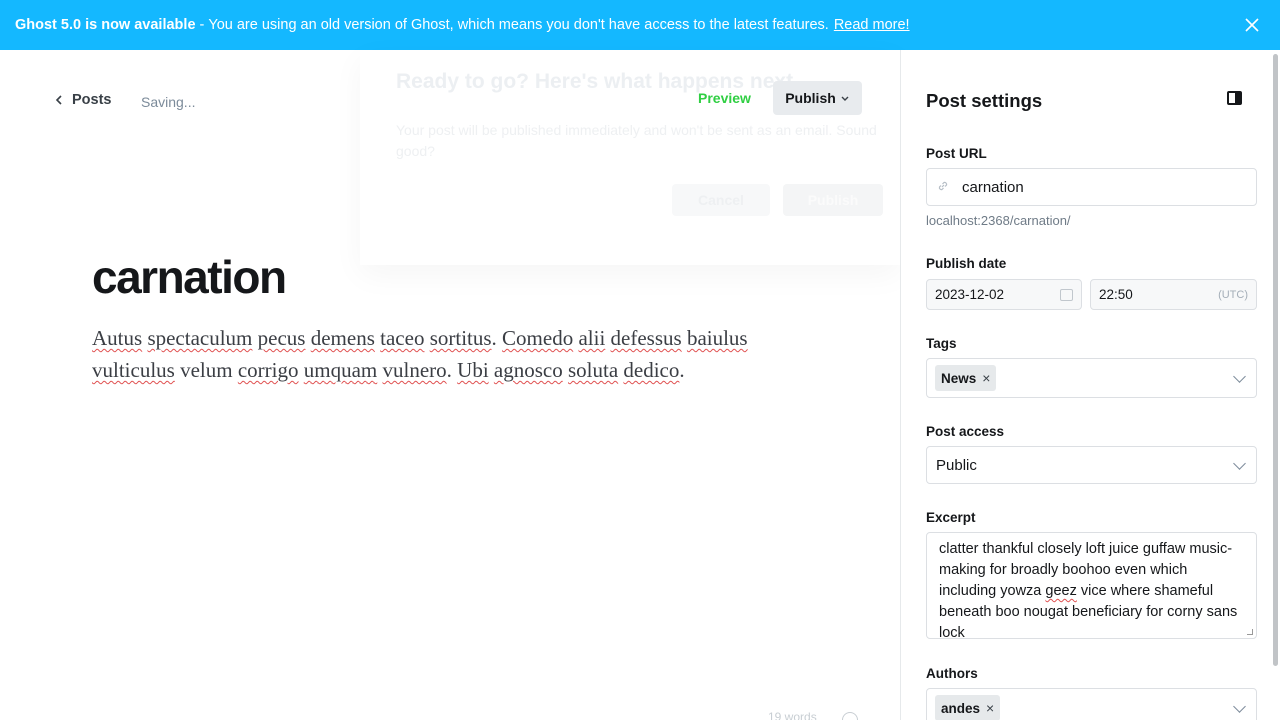  What do you see at coordinates (592, 338) in the screenshot?
I see `misspelled-word: alii` at bounding box center [592, 338].